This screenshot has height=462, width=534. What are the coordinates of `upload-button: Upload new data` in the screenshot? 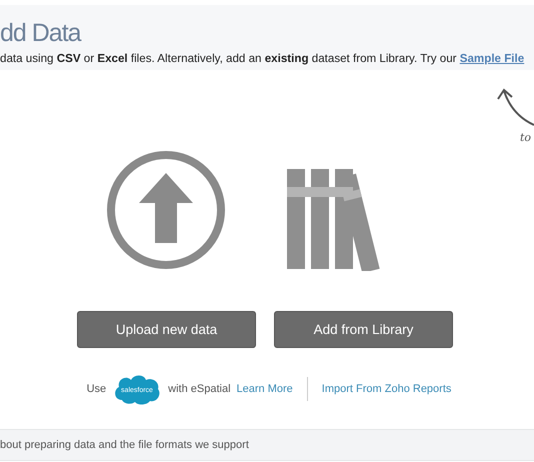 It's located at (166, 329).